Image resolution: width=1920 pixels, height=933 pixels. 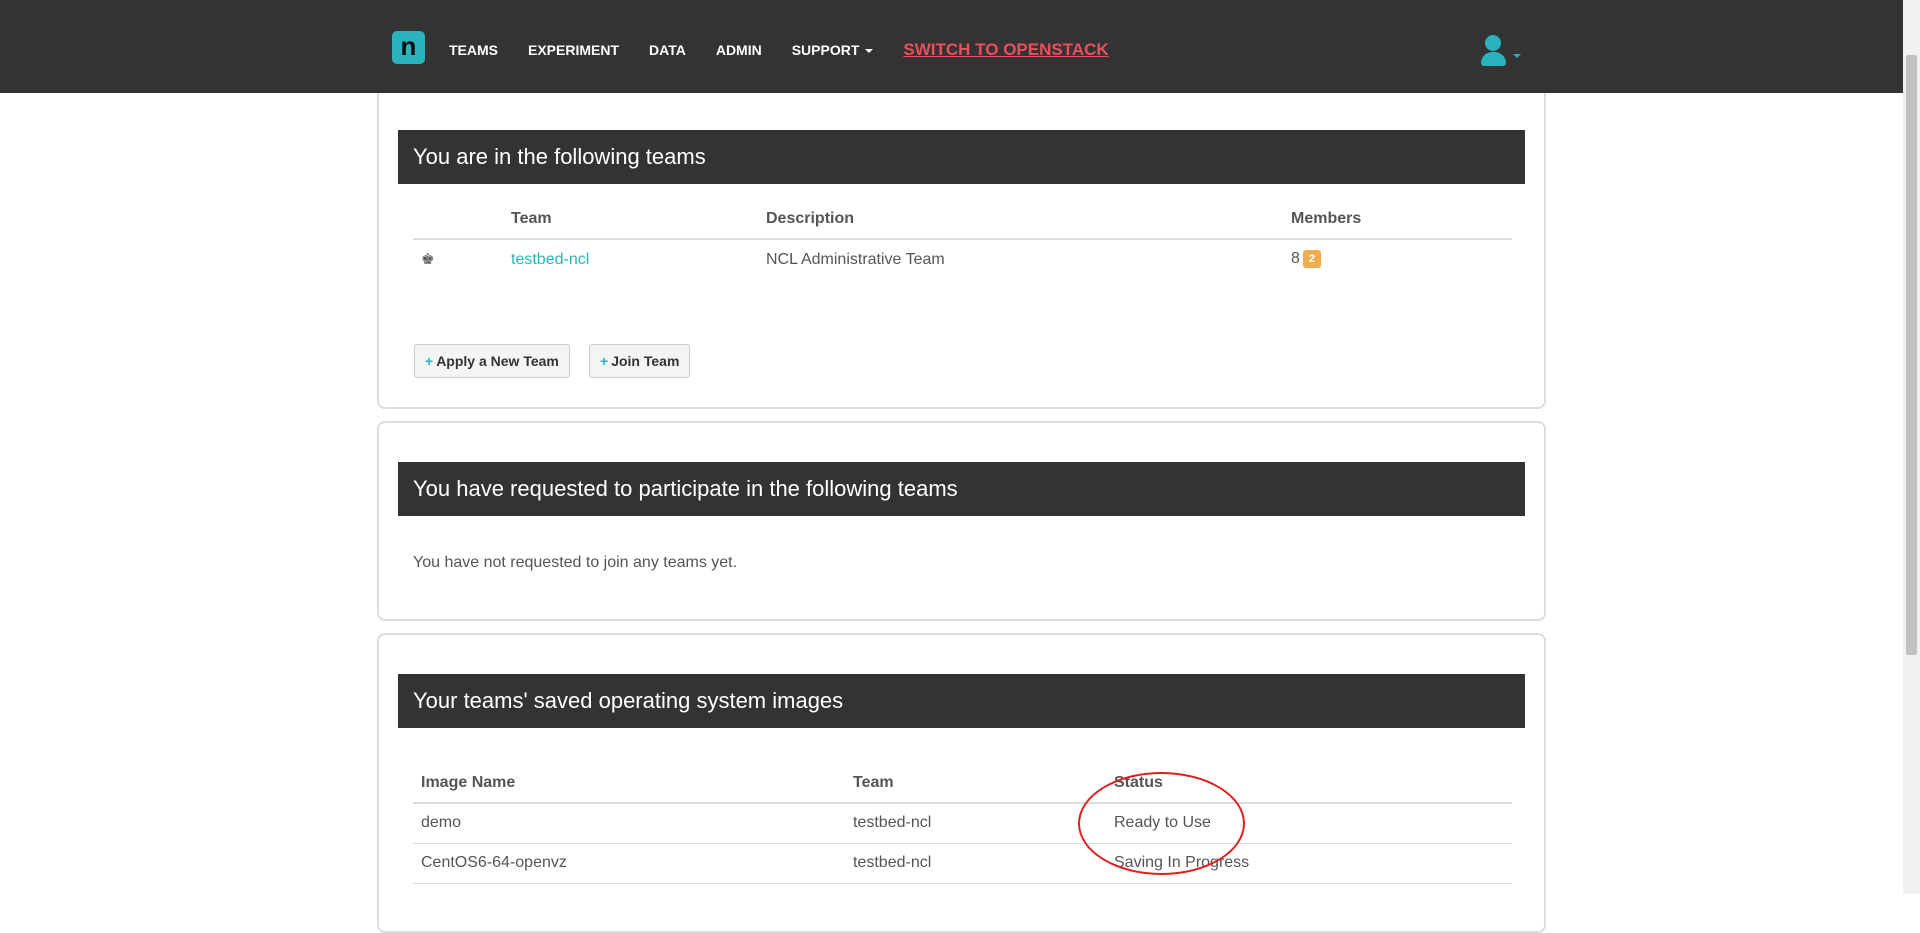 What do you see at coordinates (1309, 823) in the screenshot?
I see `image-status-cell: Ready to Use` at bounding box center [1309, 823].